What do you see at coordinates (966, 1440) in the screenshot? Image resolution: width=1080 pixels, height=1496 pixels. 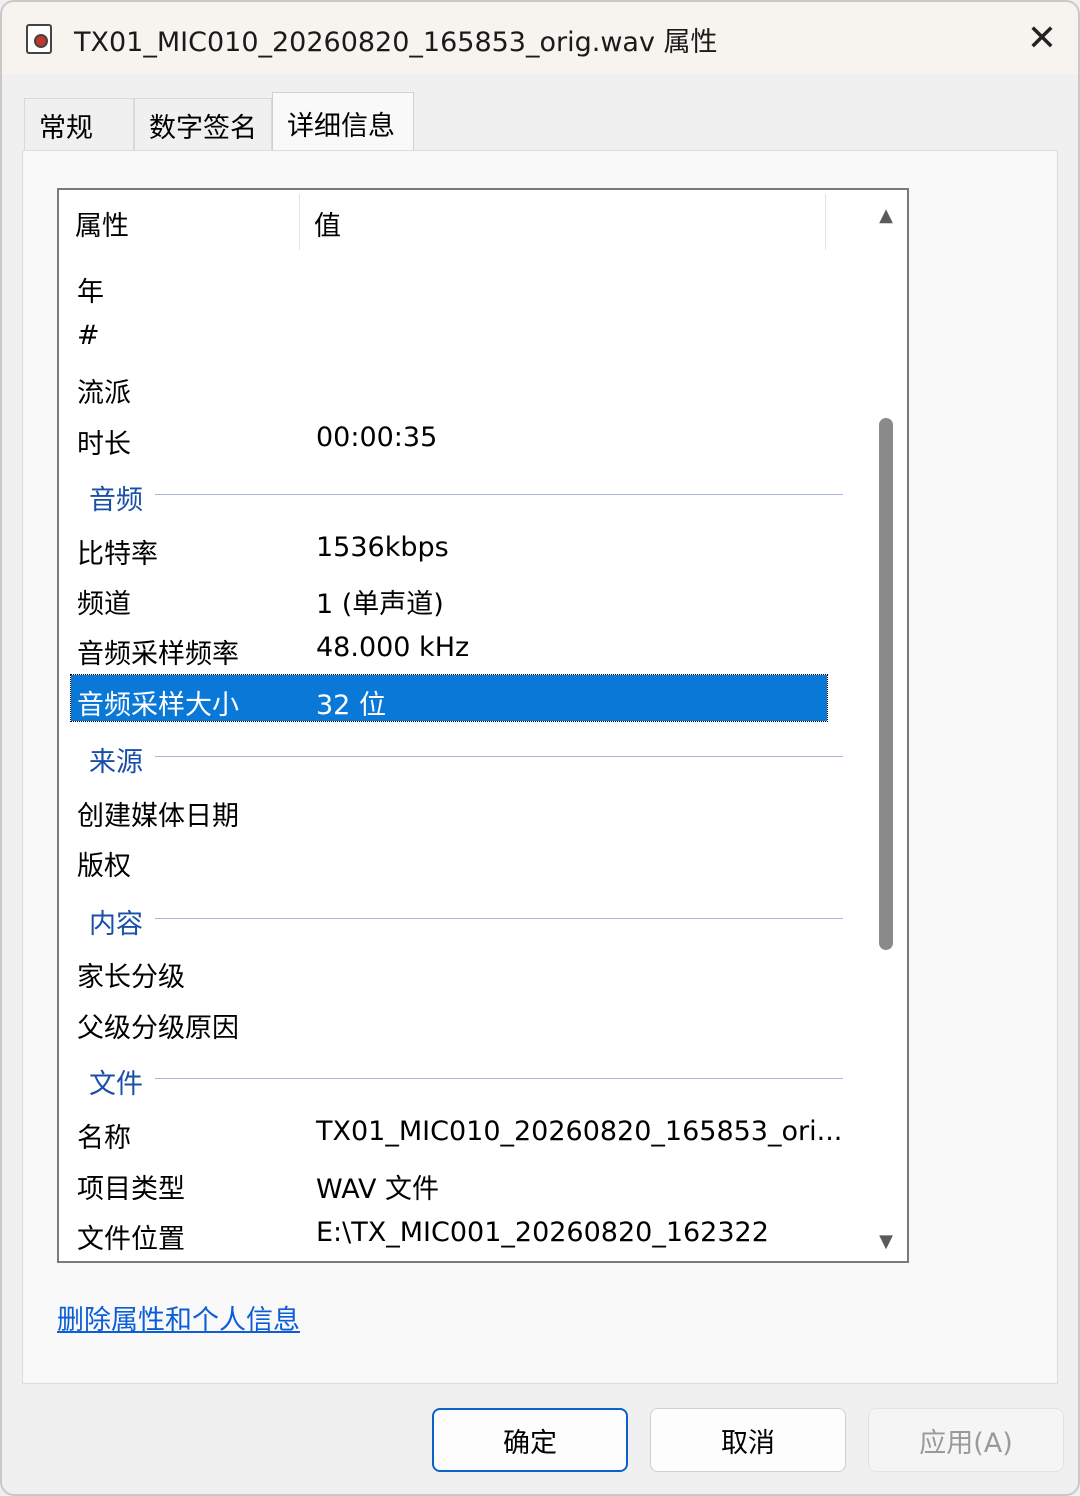 I see `apply-button: 应用(A)` at bounding box center [966, 1440].